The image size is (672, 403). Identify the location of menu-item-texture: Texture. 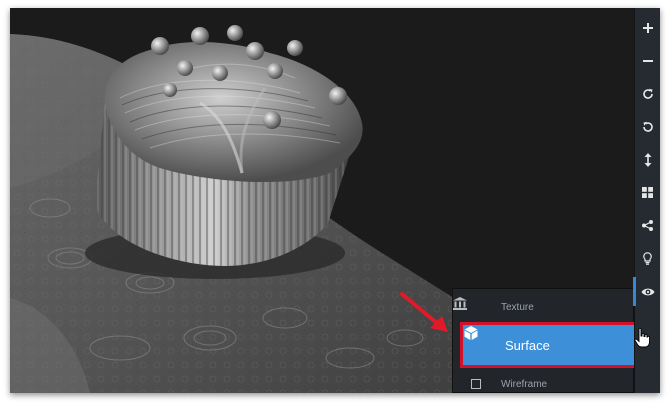
(543, 307).